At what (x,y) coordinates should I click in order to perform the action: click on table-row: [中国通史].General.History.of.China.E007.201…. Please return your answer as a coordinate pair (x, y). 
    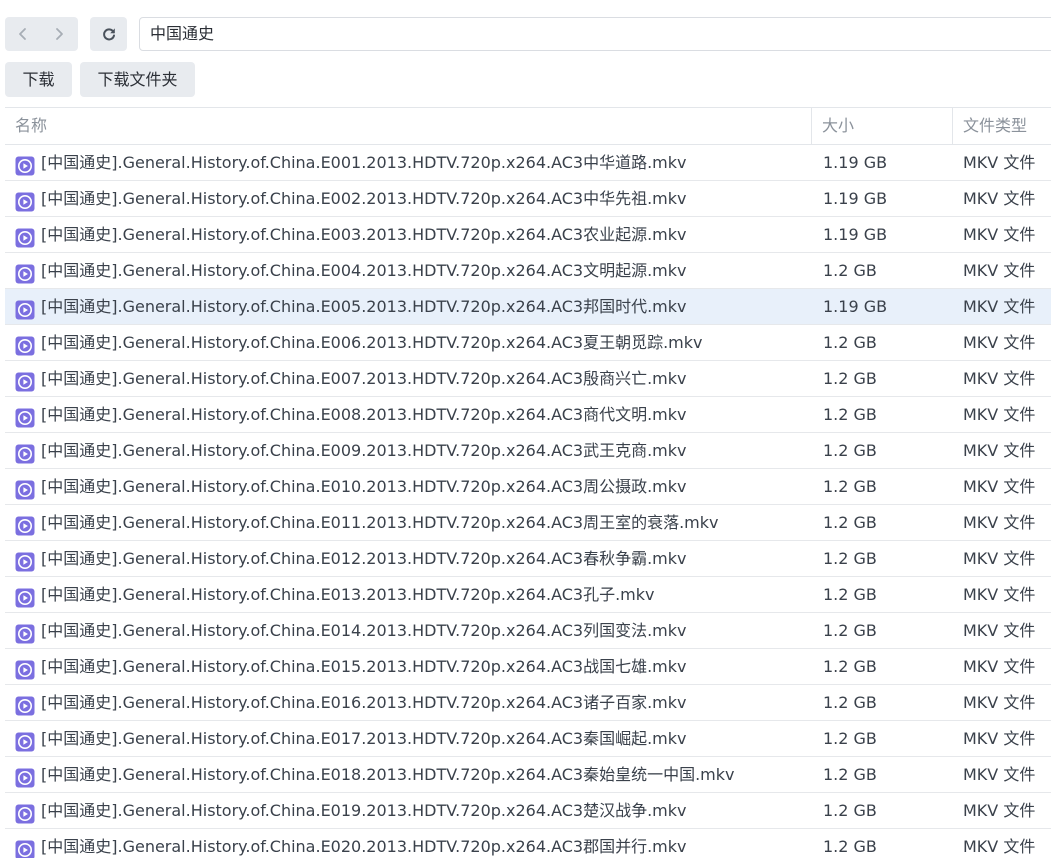
    Looking at the image, I should click on (528, 379).